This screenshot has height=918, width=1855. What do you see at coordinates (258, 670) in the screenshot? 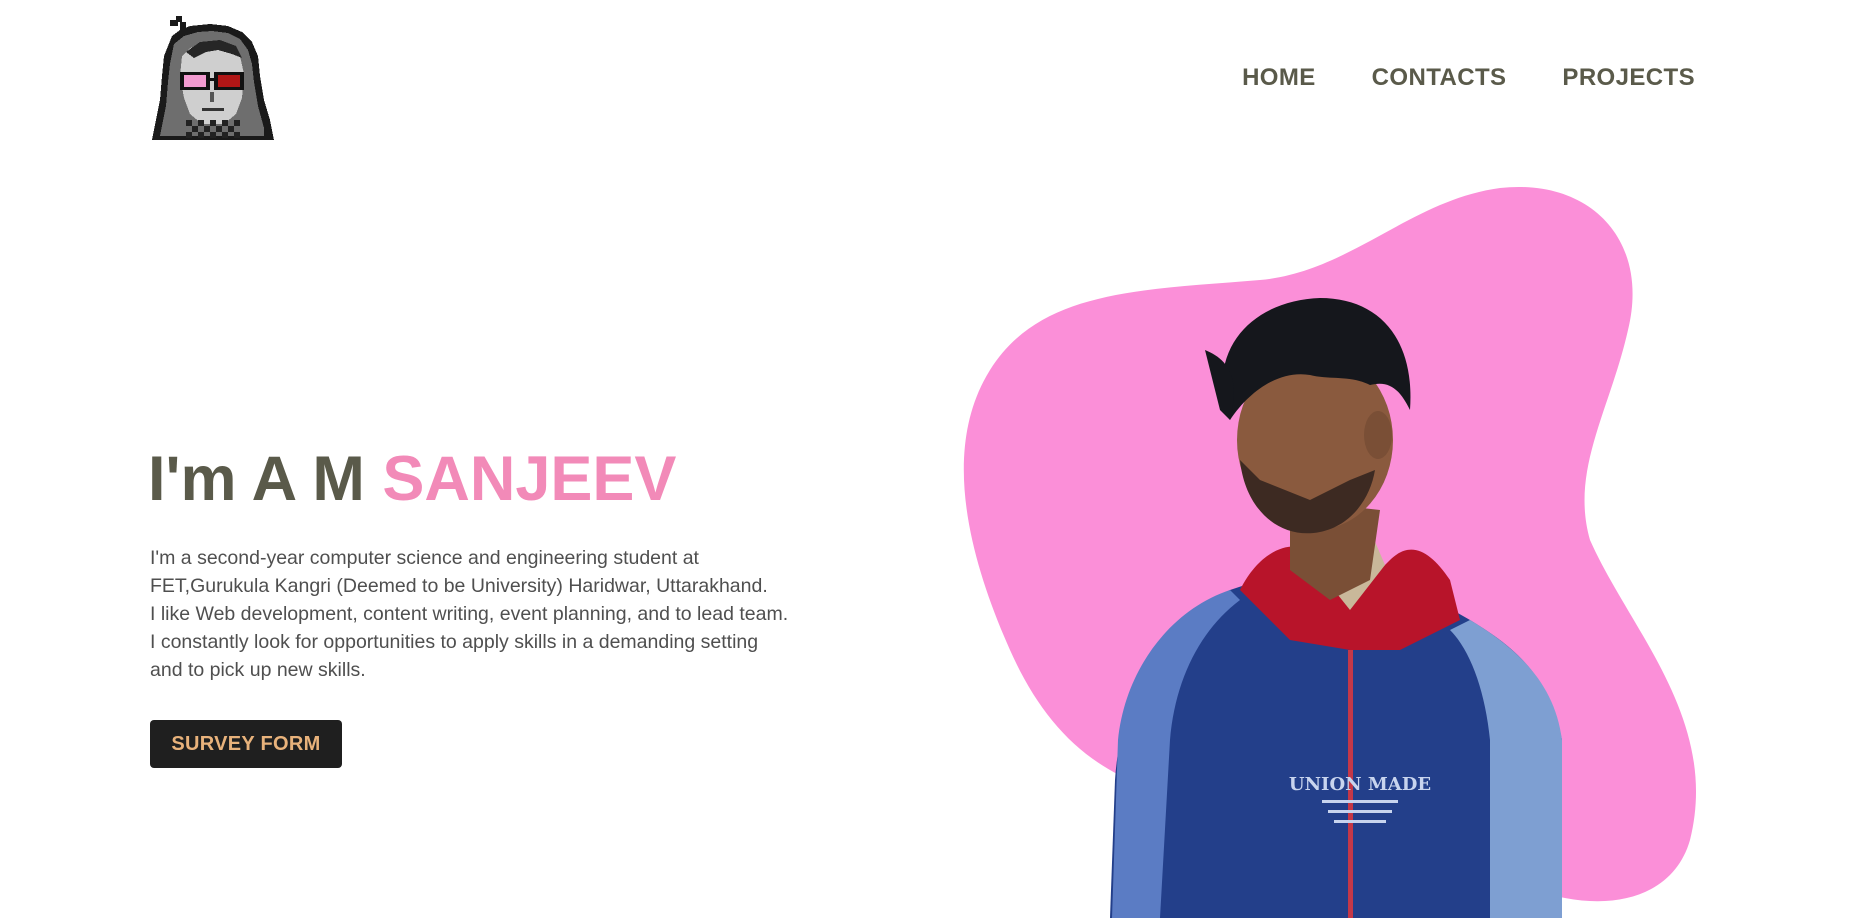
I see `bio-line: and to pick up new skills.` at bounding box center [258, 670].